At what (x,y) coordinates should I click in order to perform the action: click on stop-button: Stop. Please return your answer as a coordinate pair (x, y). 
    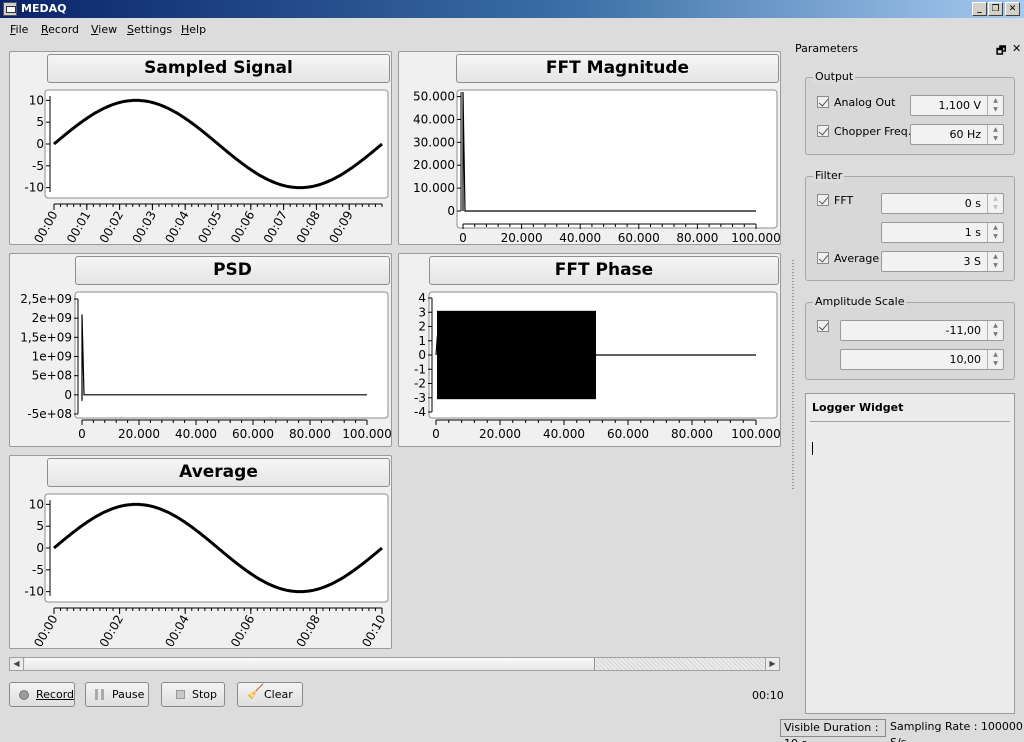
    Looking at the image, I should click on (193, 694).